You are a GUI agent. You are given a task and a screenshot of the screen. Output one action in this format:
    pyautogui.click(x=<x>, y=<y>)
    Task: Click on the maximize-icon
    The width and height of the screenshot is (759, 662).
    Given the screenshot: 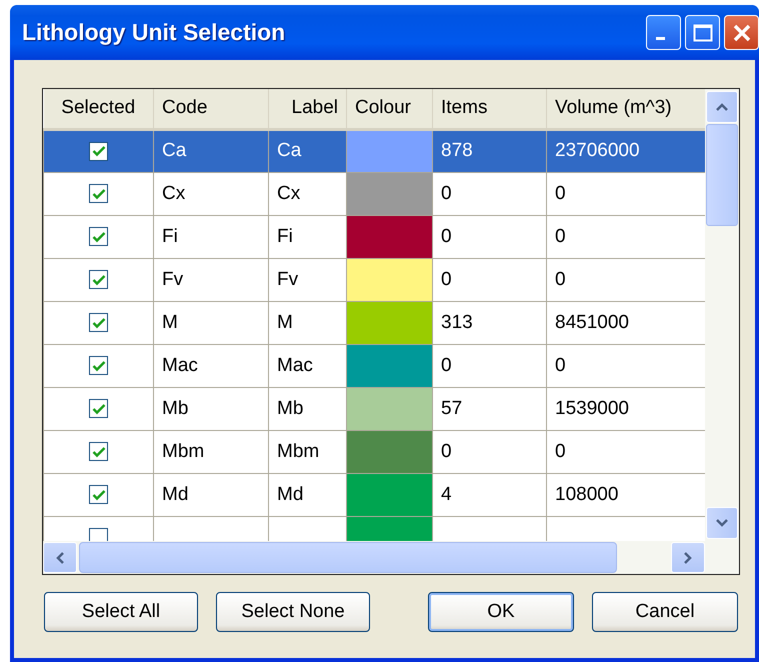 What is the action you would take?
    pyautogui.click(x=702, y=33)
    